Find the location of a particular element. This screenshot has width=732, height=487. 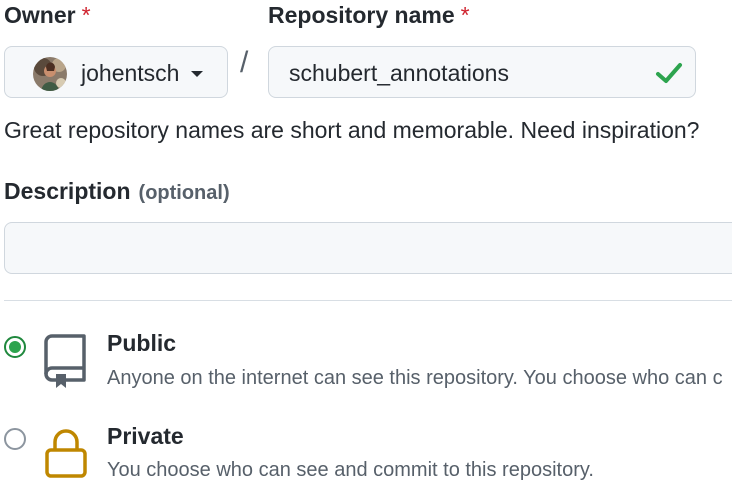

owner-label-text: Owner is located at coordinates (40, 15).